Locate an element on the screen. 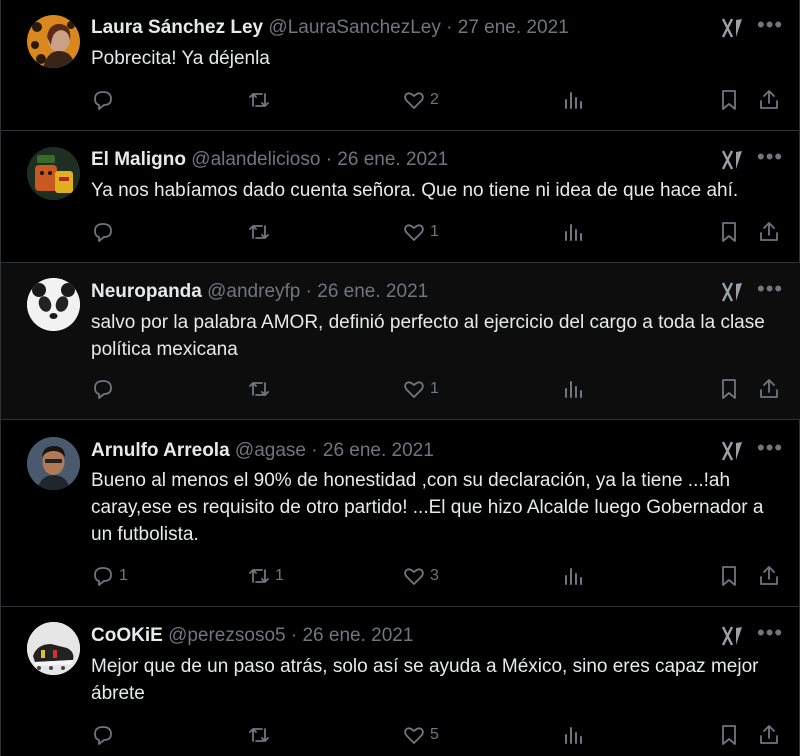  like-button: 2 is located at coordinates (420, 100).